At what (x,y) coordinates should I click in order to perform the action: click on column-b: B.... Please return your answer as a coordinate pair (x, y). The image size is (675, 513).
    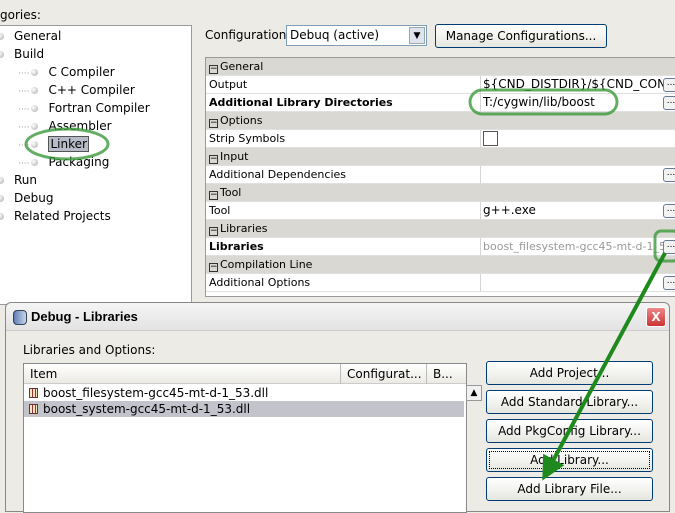
    Looking at the image, I should click on (443, 374).